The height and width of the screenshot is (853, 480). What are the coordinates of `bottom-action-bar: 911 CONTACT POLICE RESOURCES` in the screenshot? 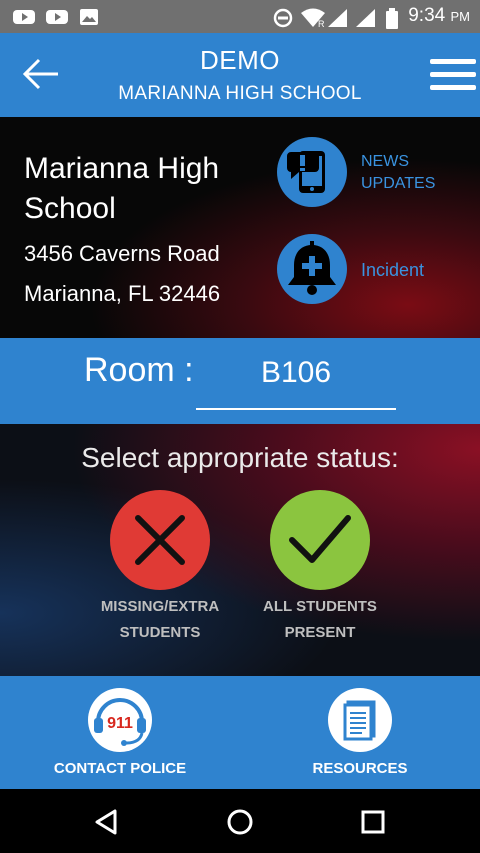 It's located at (240, 732).